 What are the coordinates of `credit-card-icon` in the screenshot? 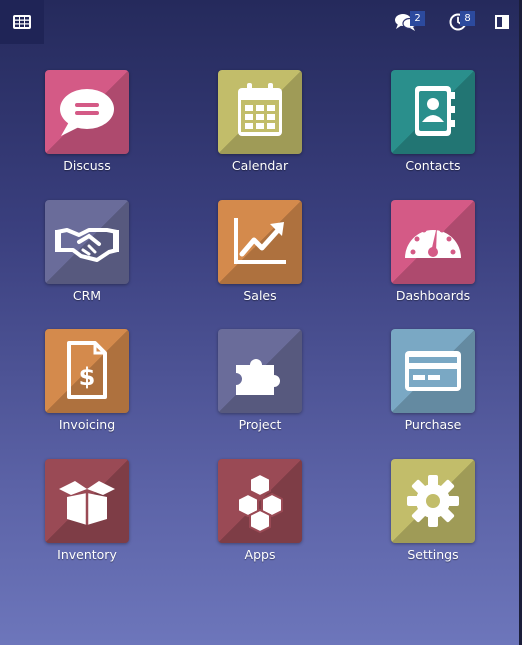 It's located at (433, 371).